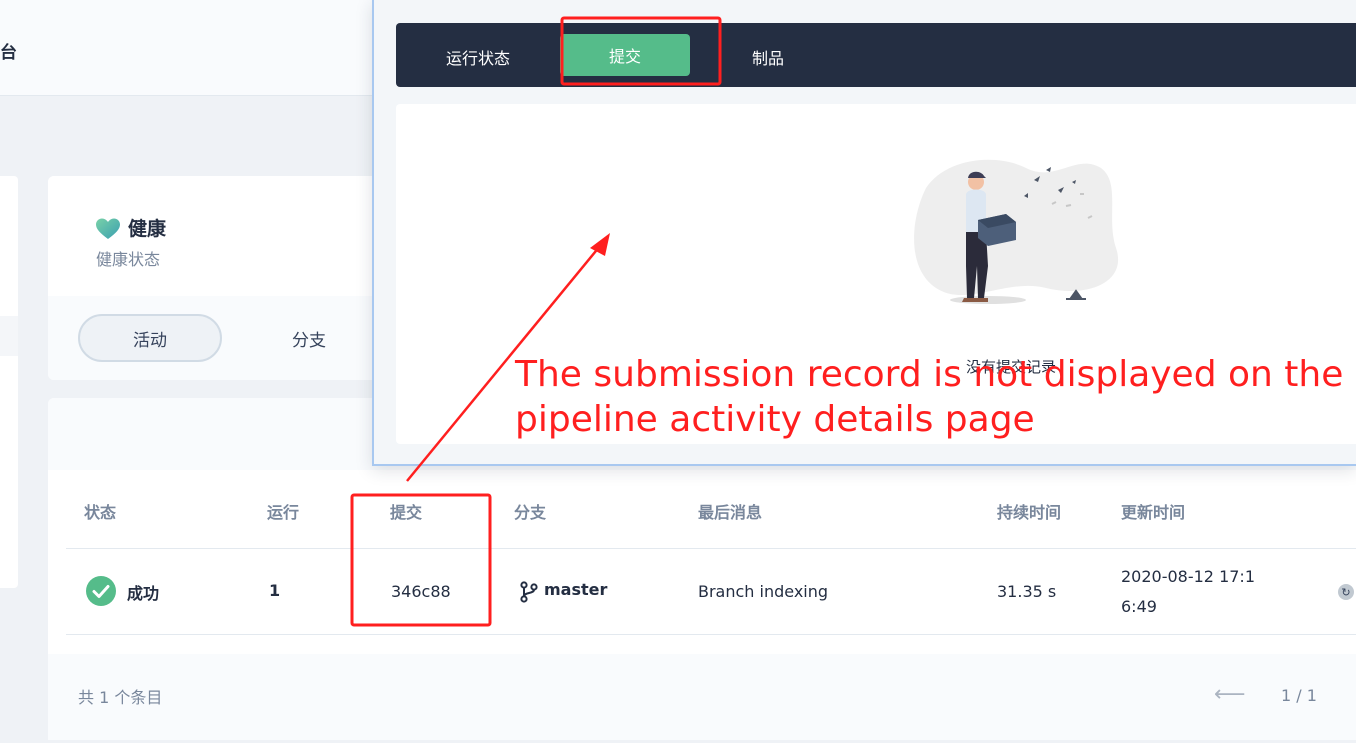  What do you see at coordinates (421, 591) in the screenshot?
I see `commit-id: 346c88` at bounding box center [421, 591].